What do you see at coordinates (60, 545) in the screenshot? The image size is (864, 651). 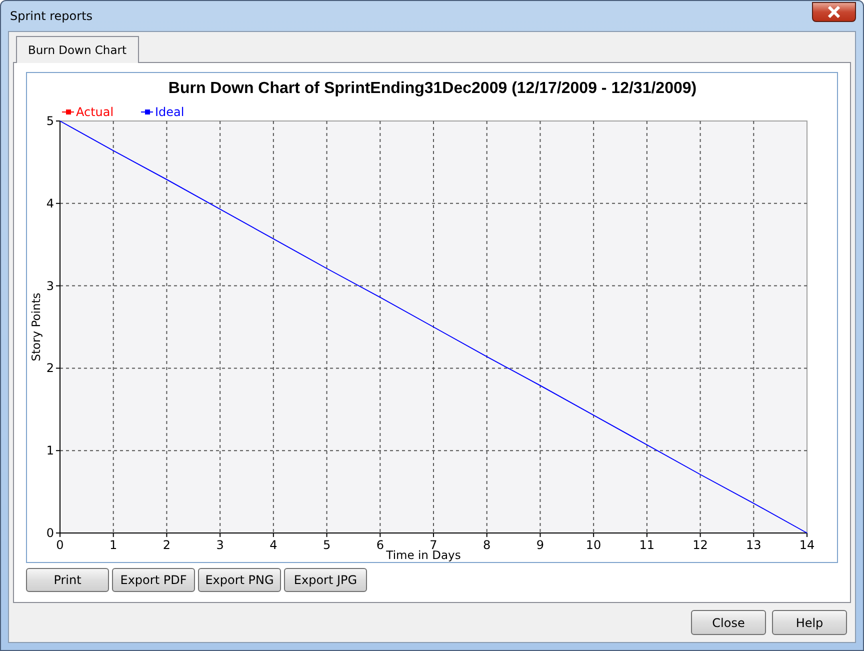 I see `x-tick-label: 0` at bounding box center [60, 545].